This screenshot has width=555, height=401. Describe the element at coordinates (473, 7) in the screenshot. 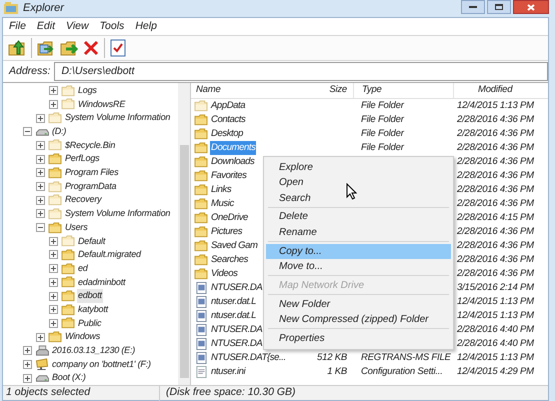

I see `minimize-button` at that location.